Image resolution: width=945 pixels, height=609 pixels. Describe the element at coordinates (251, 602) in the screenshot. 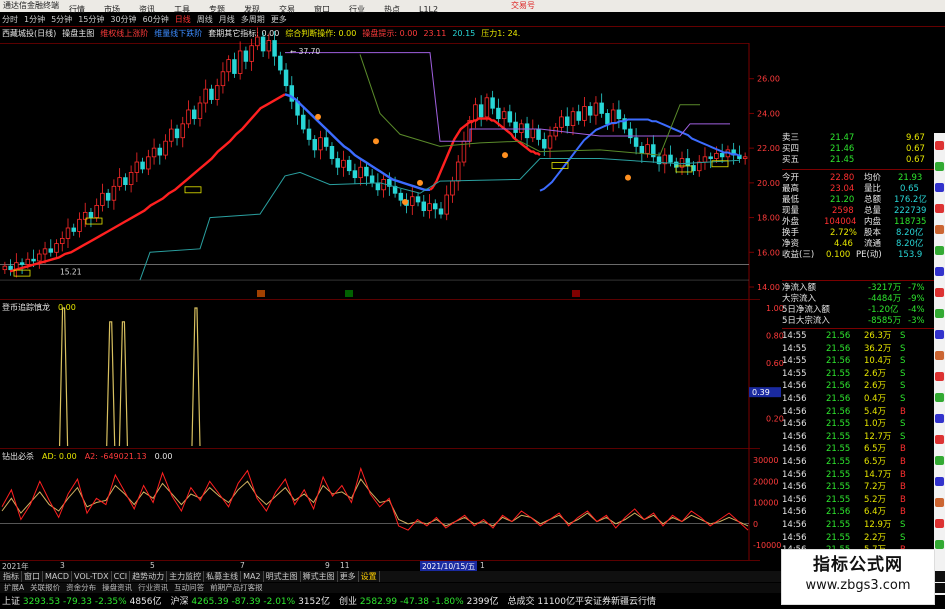

I see `index-item: 沪深 4265.39 -87.39 -2.01% 3152亿` at that location.